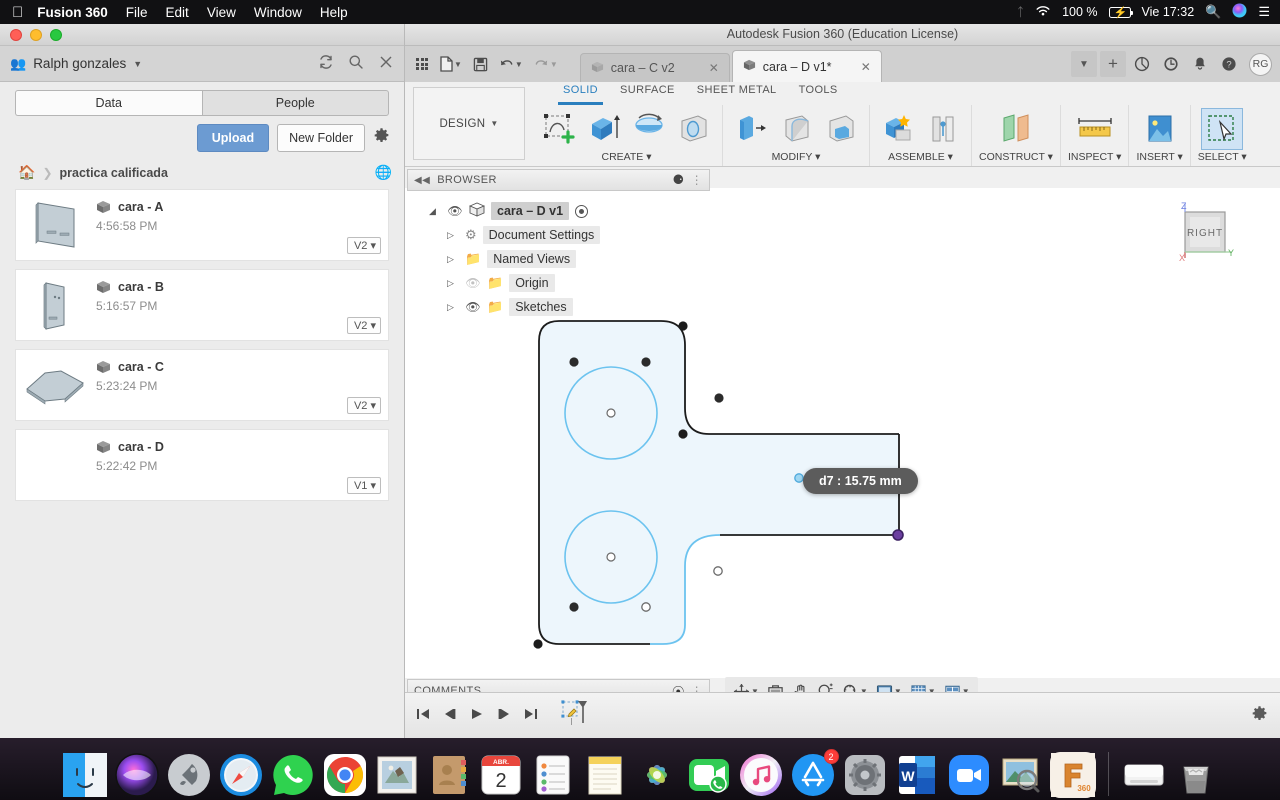  What do you see at coordinates (1239, 12) in the screenshot?
I see `siri-menu-icon` at bounding box center [1239, 12].